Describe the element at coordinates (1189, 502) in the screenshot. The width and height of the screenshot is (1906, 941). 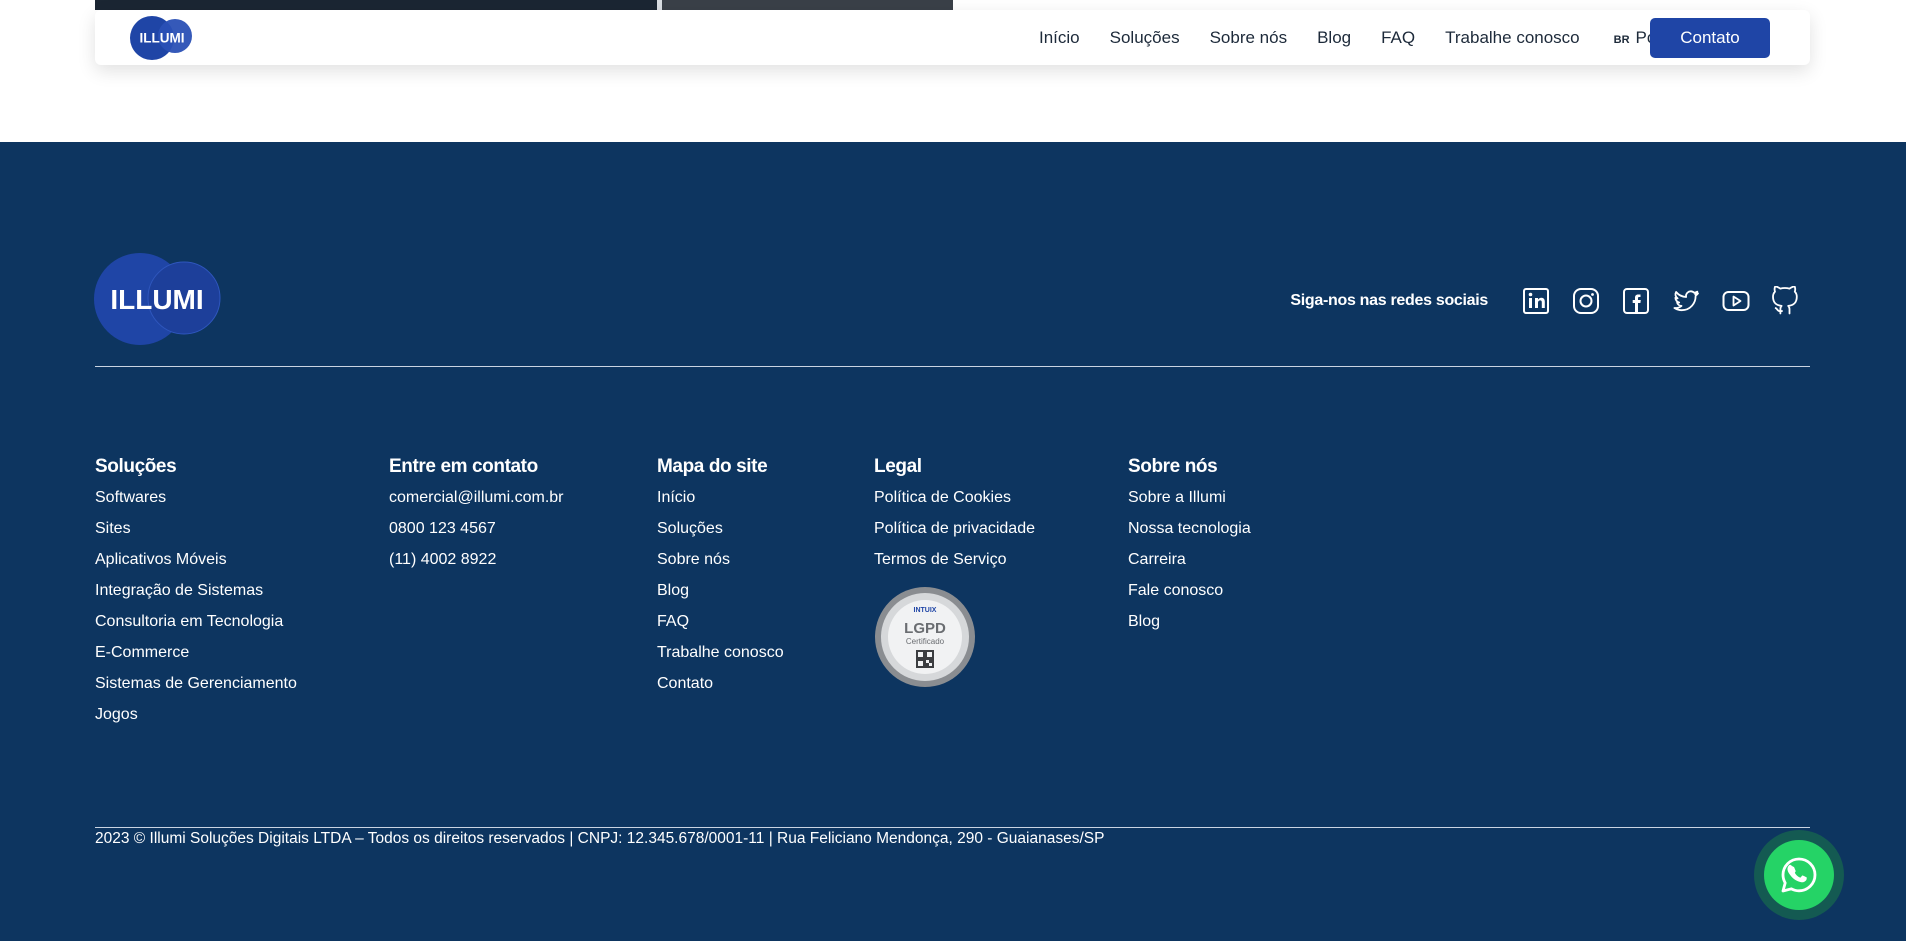
I see `footer-link: Sobre a Illumi` at that location.